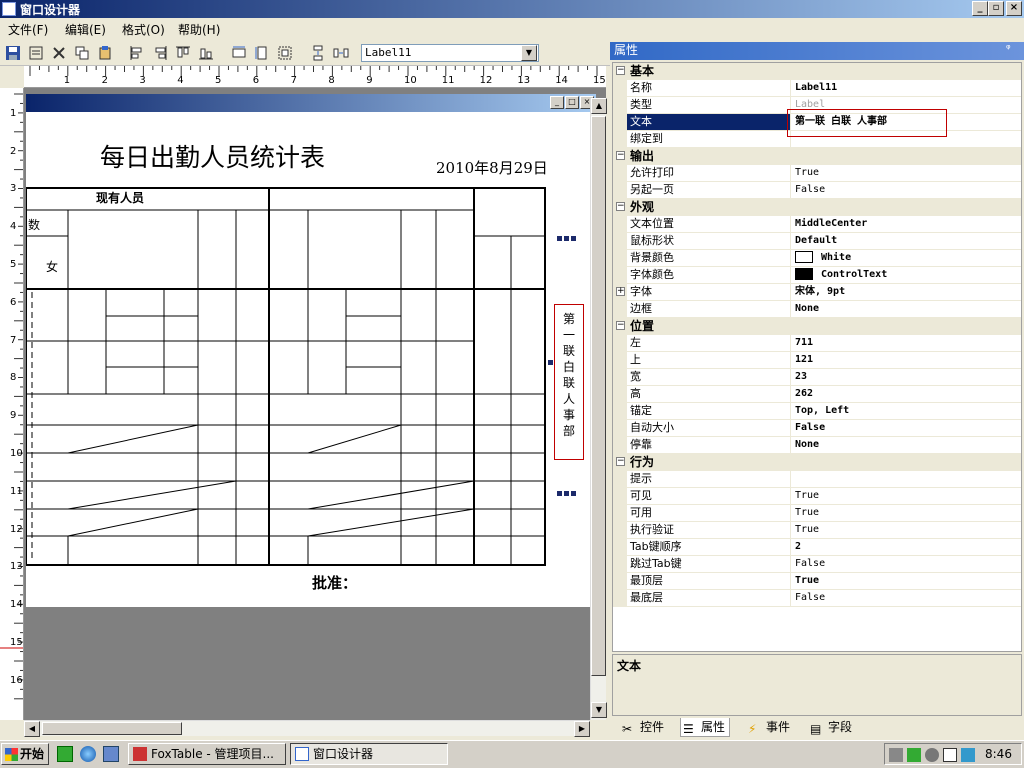  What do you see at coordinates (980, 8) in the screenshot?
I see `minimize-button: _` at bounding box center [980, 8].